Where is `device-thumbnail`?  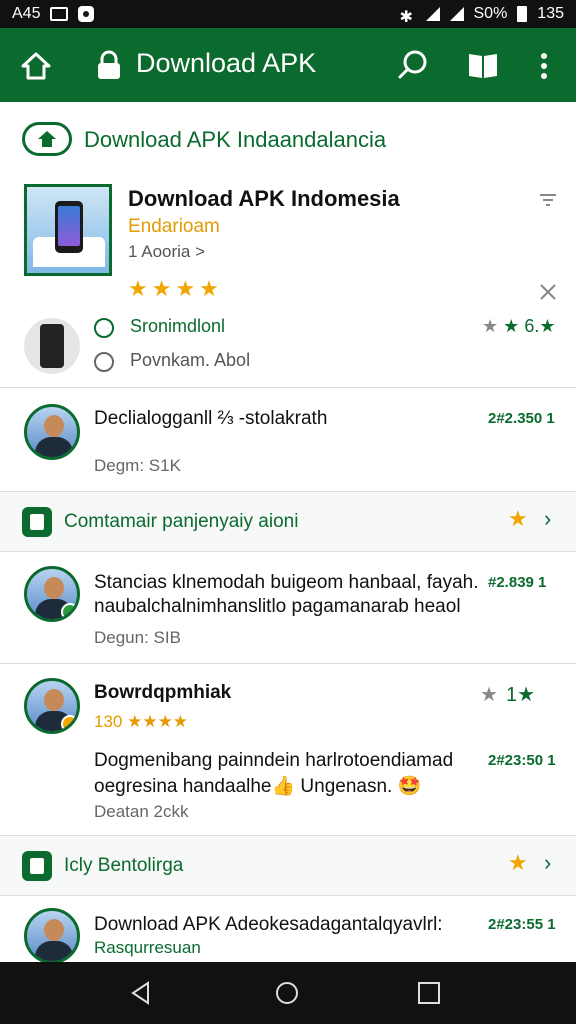
device-thumbnail is located at coordinates (52, 346).